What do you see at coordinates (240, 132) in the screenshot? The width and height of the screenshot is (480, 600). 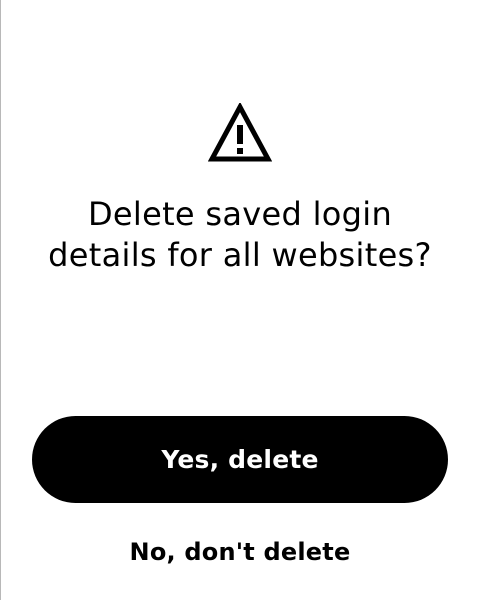 I see `warning-triangle-icon` at bounding box center [240, 132].